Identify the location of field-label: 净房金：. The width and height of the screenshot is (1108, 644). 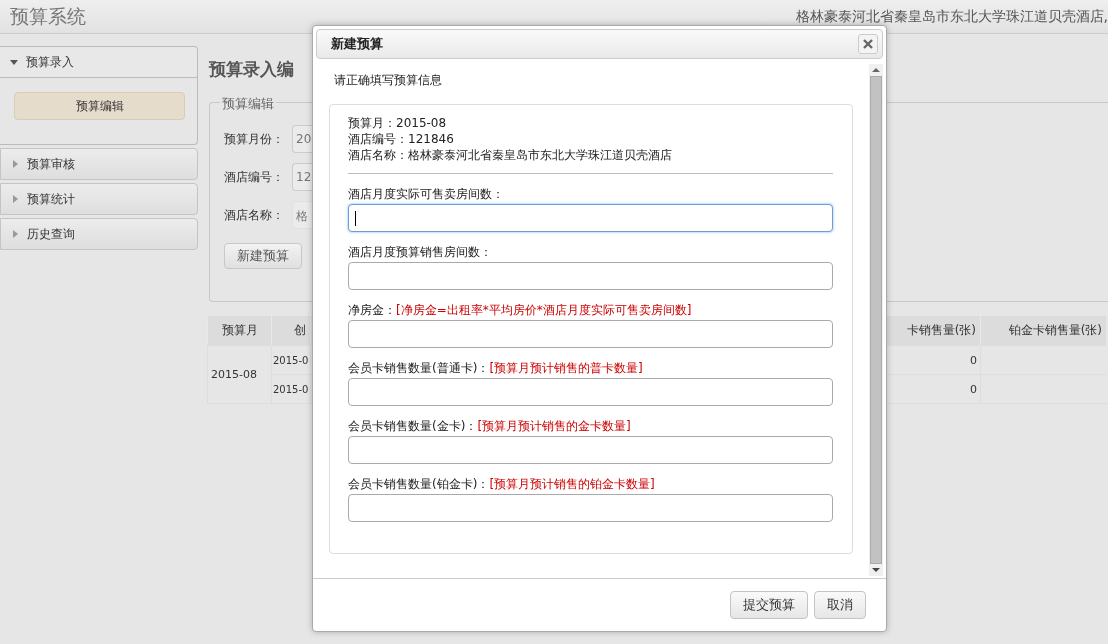
(372, 310).